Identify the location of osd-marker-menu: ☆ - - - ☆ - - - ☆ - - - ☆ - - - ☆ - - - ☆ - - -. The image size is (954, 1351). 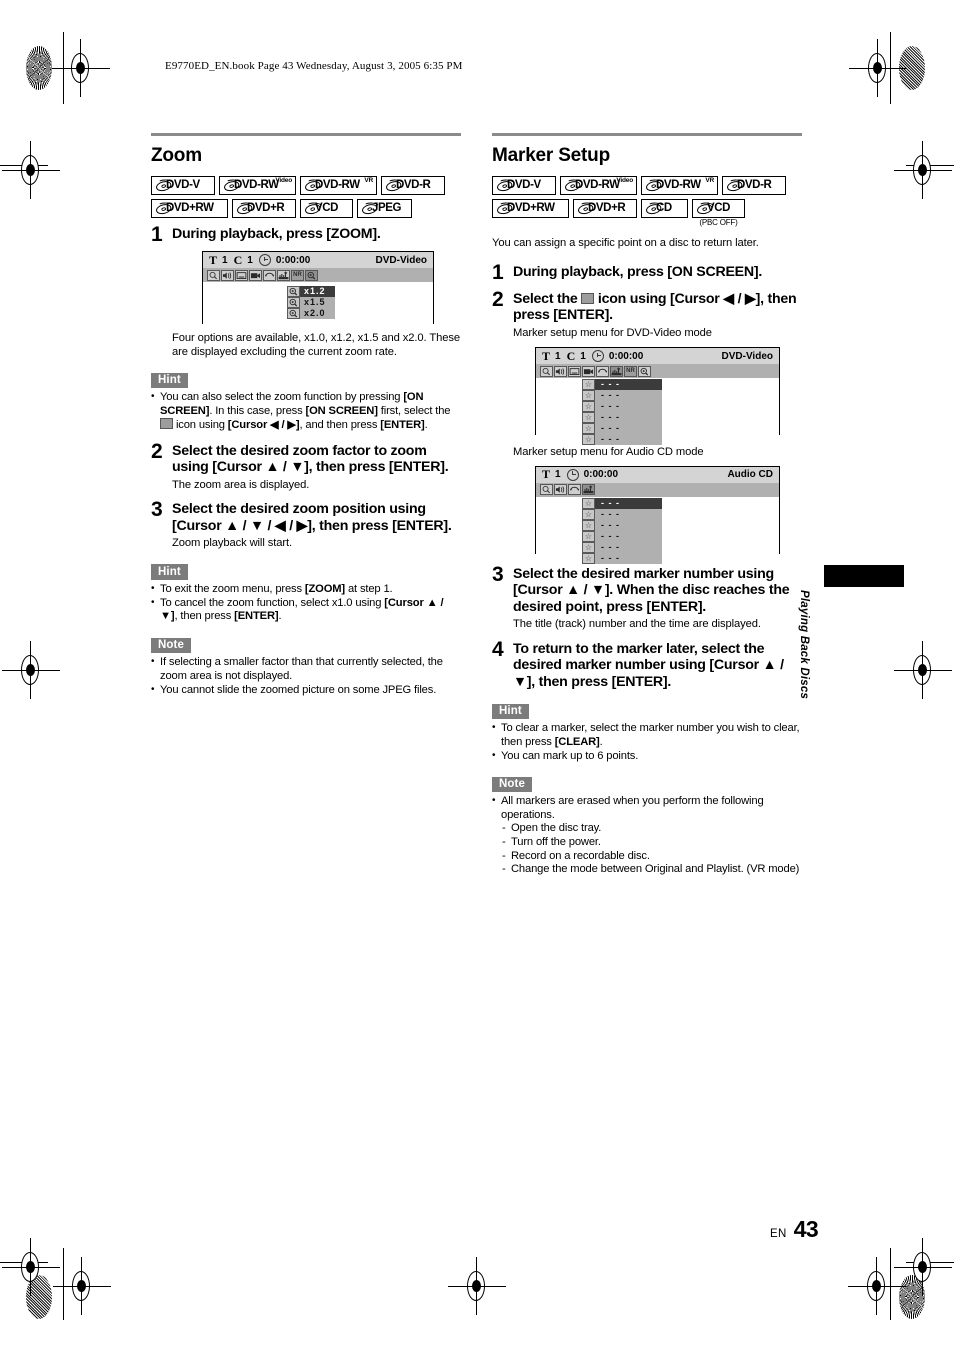
(622, 530).